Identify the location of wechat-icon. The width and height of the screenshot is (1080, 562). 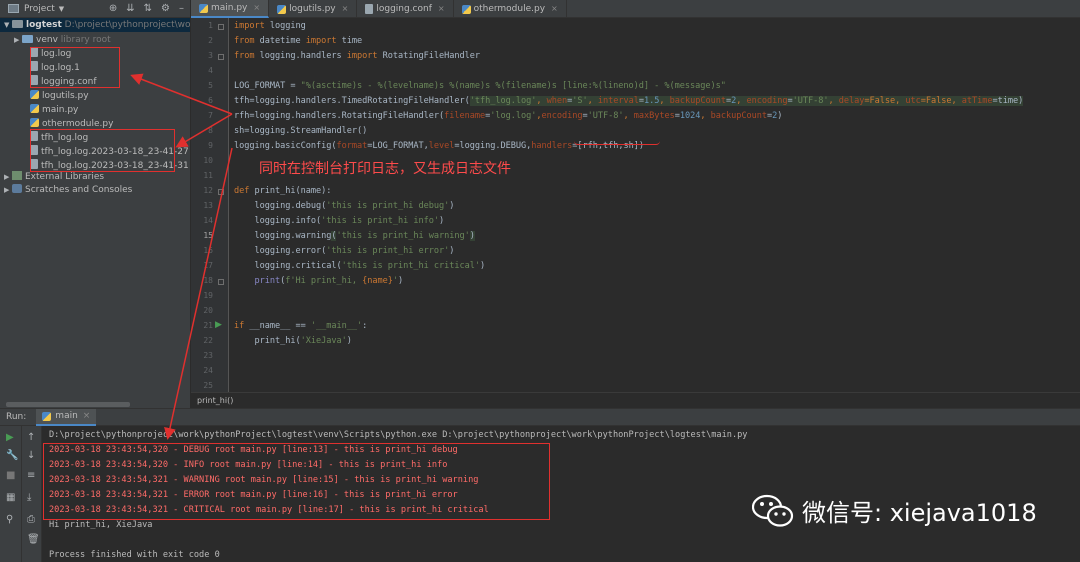
(772, 511).